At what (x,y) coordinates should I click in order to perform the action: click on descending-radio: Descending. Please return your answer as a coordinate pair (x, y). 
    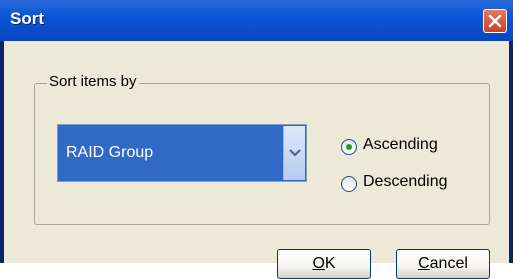
    Looking at the image, I should click on (416, 185).